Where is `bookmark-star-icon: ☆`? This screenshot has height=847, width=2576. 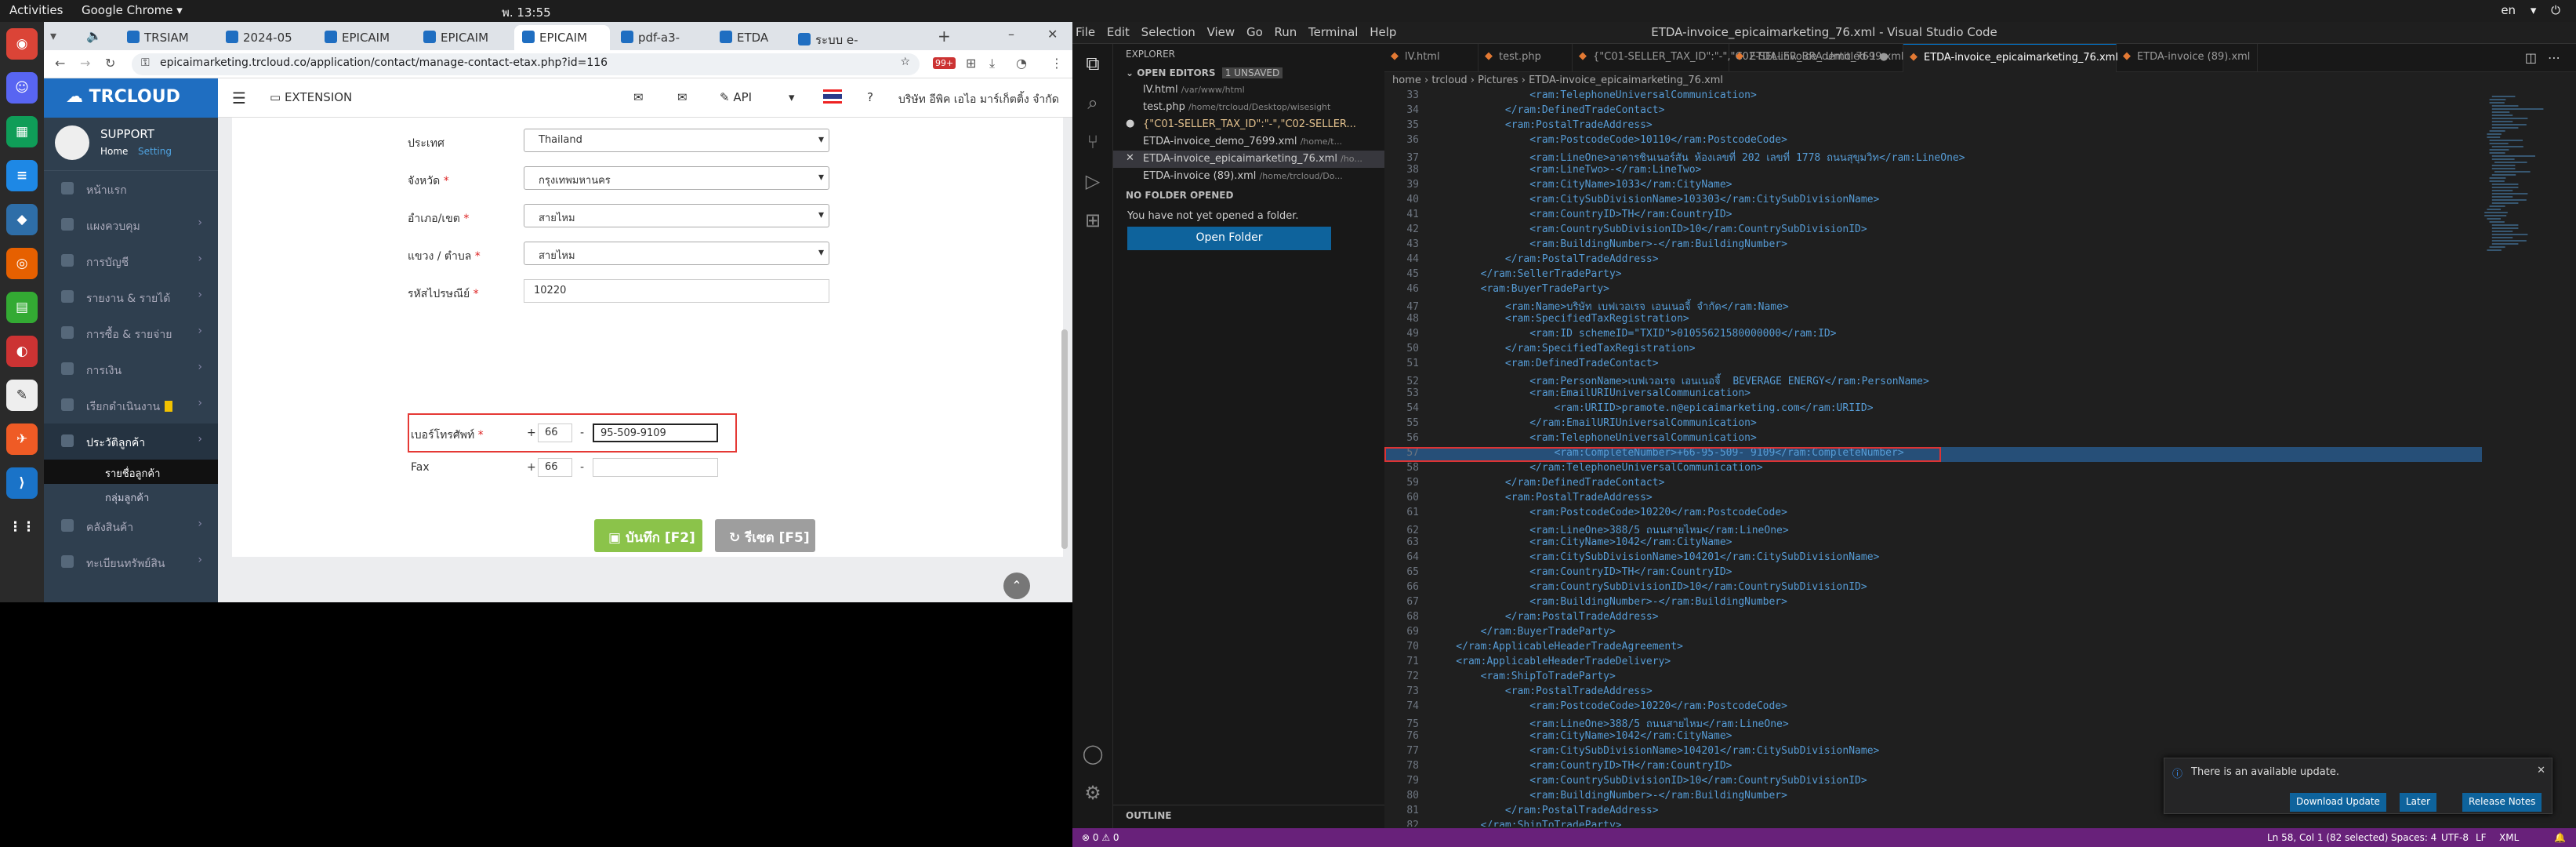 bookmark-star-icon: ☆ is located at coordinates (905, 62).